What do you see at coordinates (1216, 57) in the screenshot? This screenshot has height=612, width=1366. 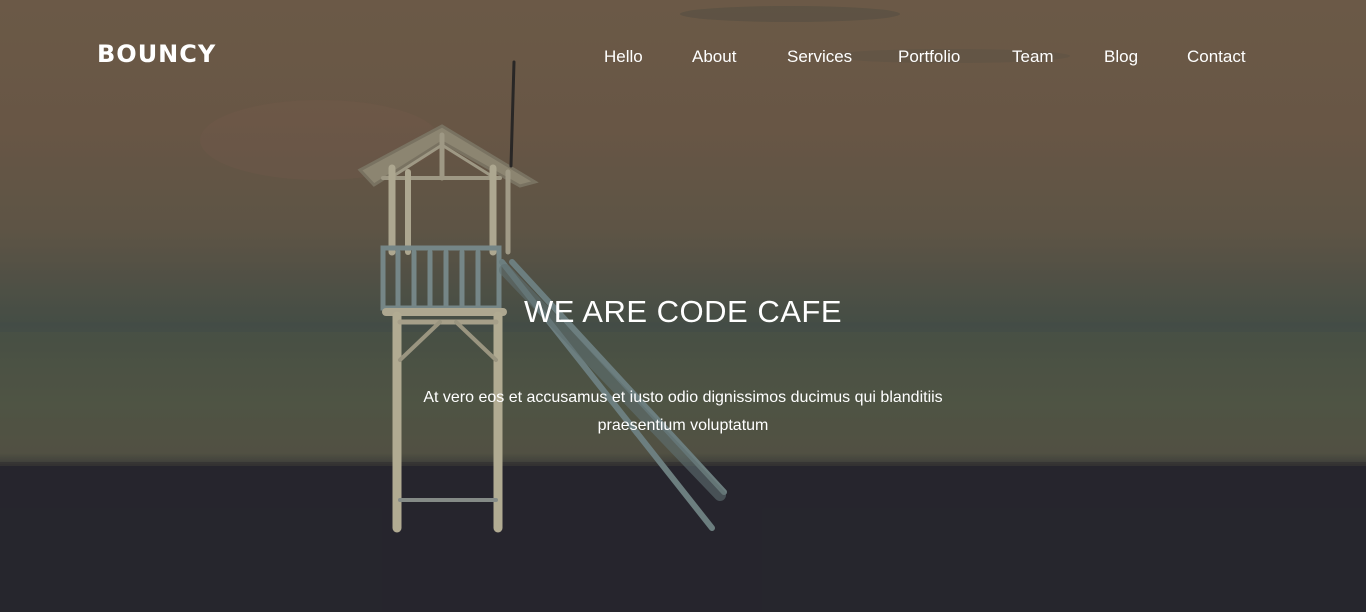 I see `nav-item-contact: Contact` at bounding box center [1216, 57].